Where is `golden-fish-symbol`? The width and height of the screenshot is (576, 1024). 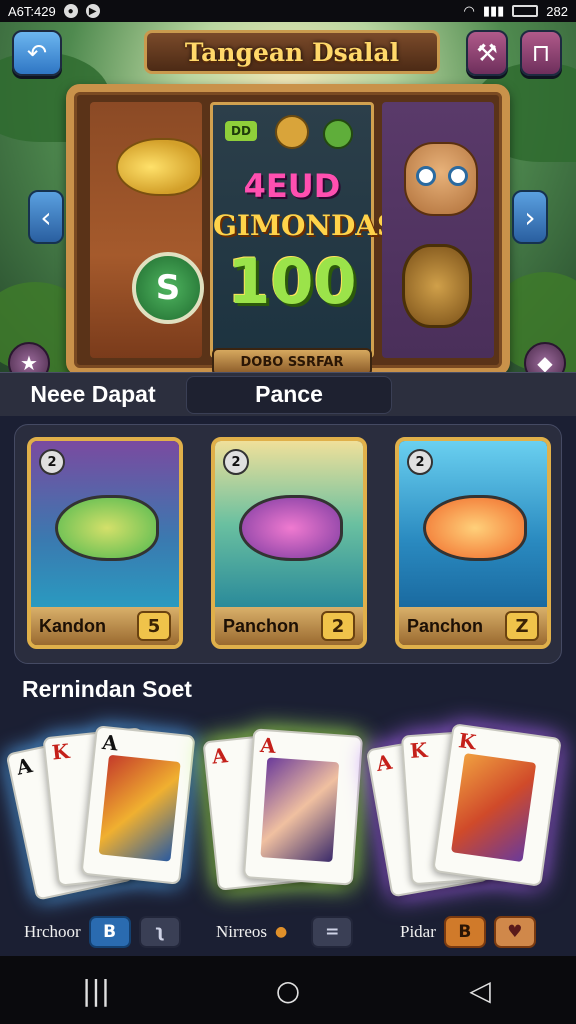
golden-fish-symbol is located at coordinates (159, 167).